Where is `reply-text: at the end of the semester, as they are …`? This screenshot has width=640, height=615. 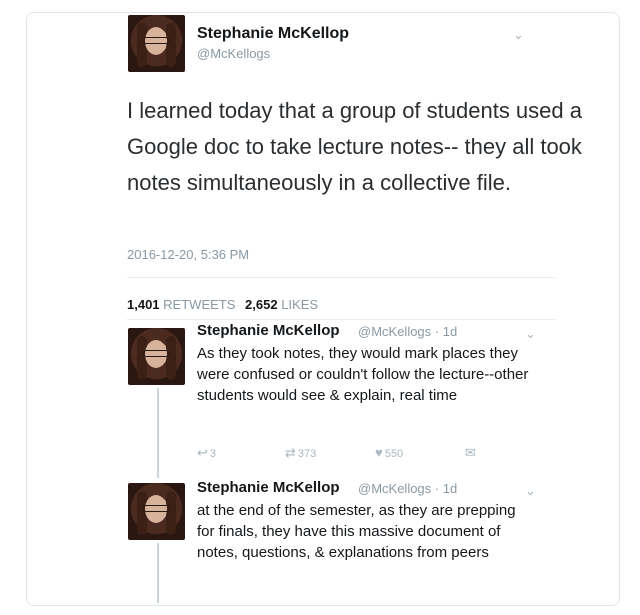 reply-text: at the end of the semester, as they are … is located at coordinates (356, 531).